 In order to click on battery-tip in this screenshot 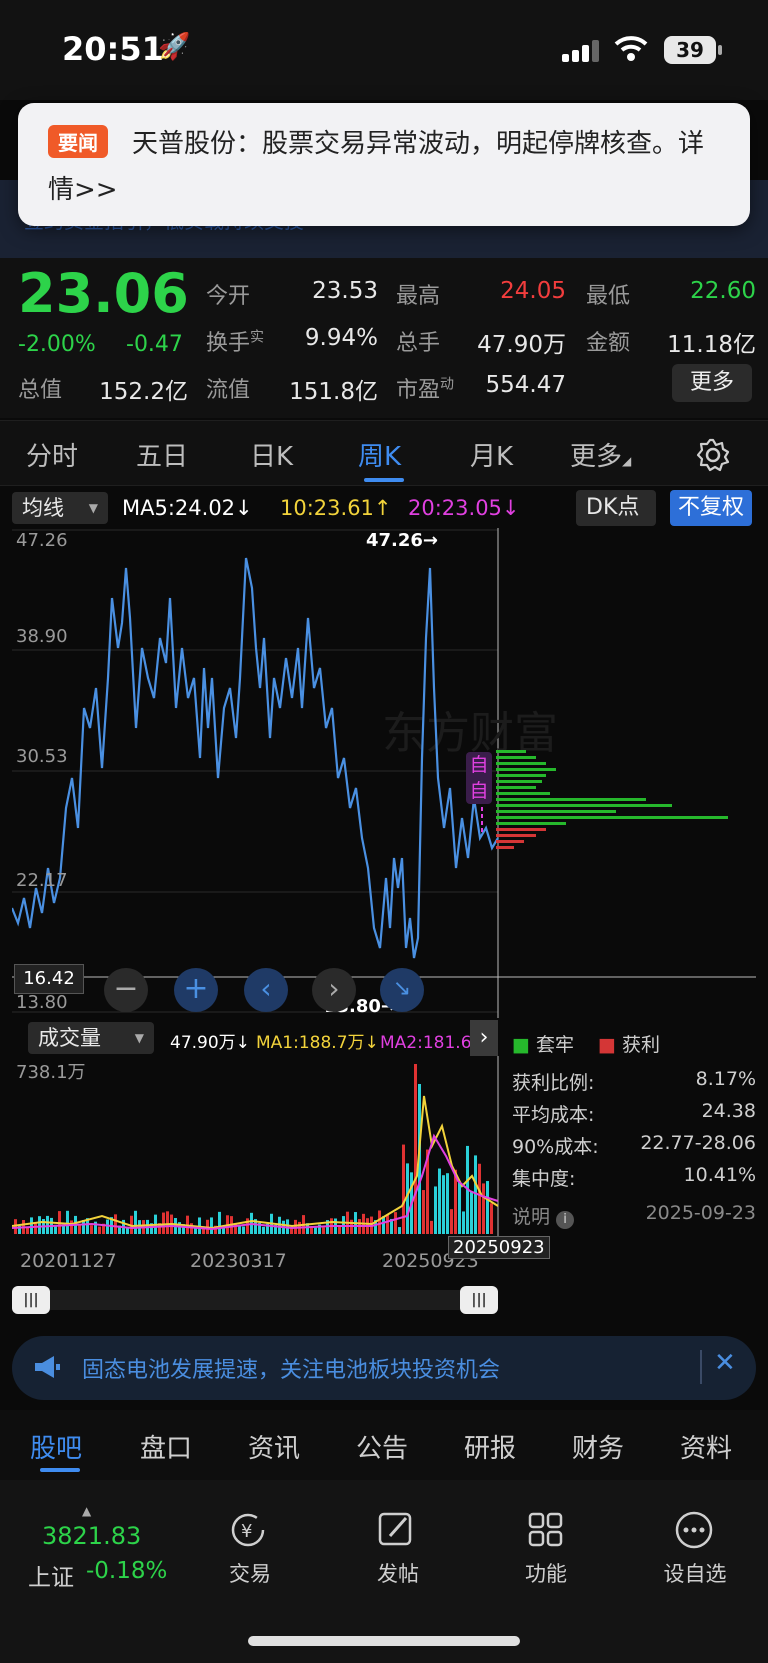, I will do `click(720, 50)`.